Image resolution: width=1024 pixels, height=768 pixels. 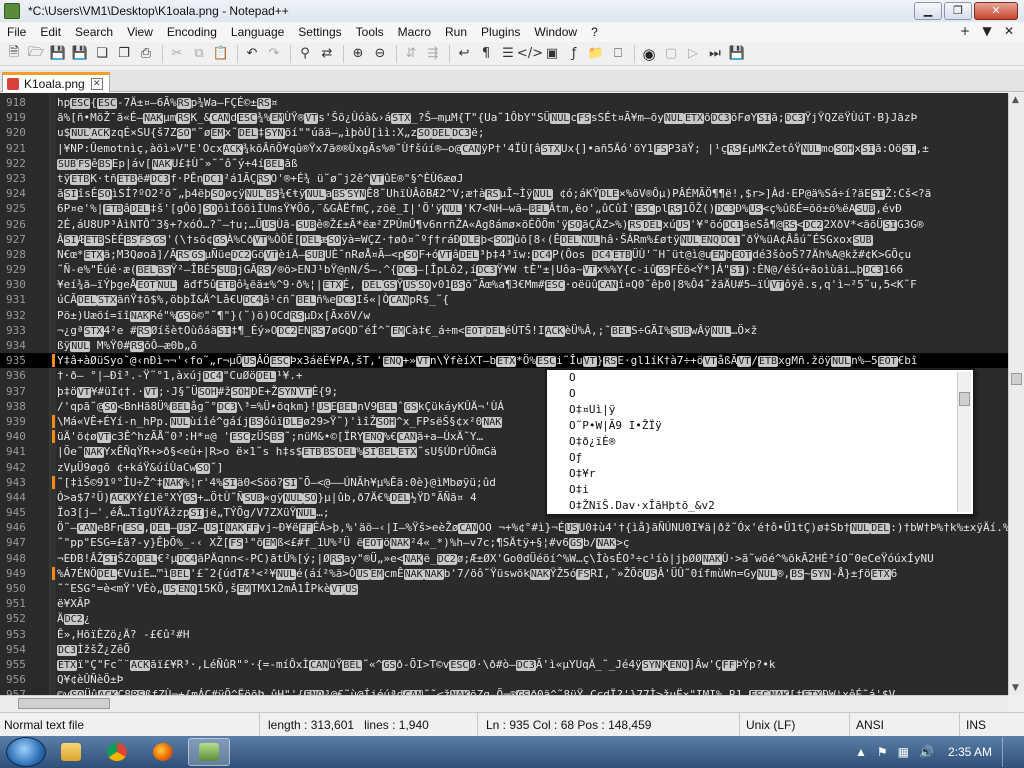 What do you see at coordinates (795, 724) in the screenshot?
I see `status-eol: Unix (LF)` at bounding box center [795, 724].